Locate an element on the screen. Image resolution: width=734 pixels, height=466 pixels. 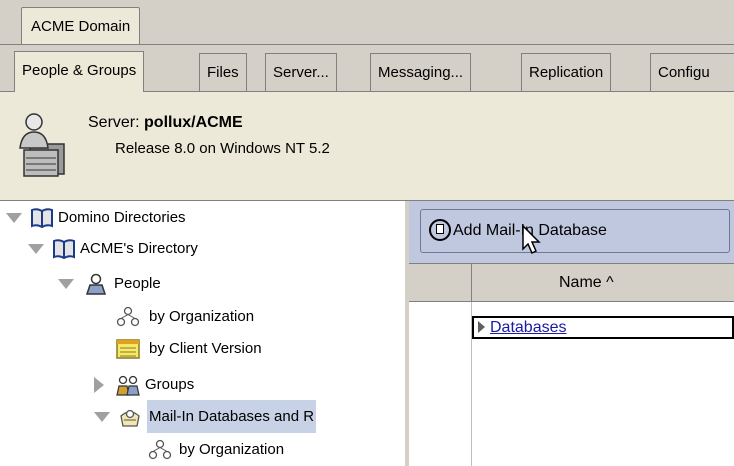
server-release: Release 8.0 on Windows NT 5.2 is located at coordinates (222, 148).